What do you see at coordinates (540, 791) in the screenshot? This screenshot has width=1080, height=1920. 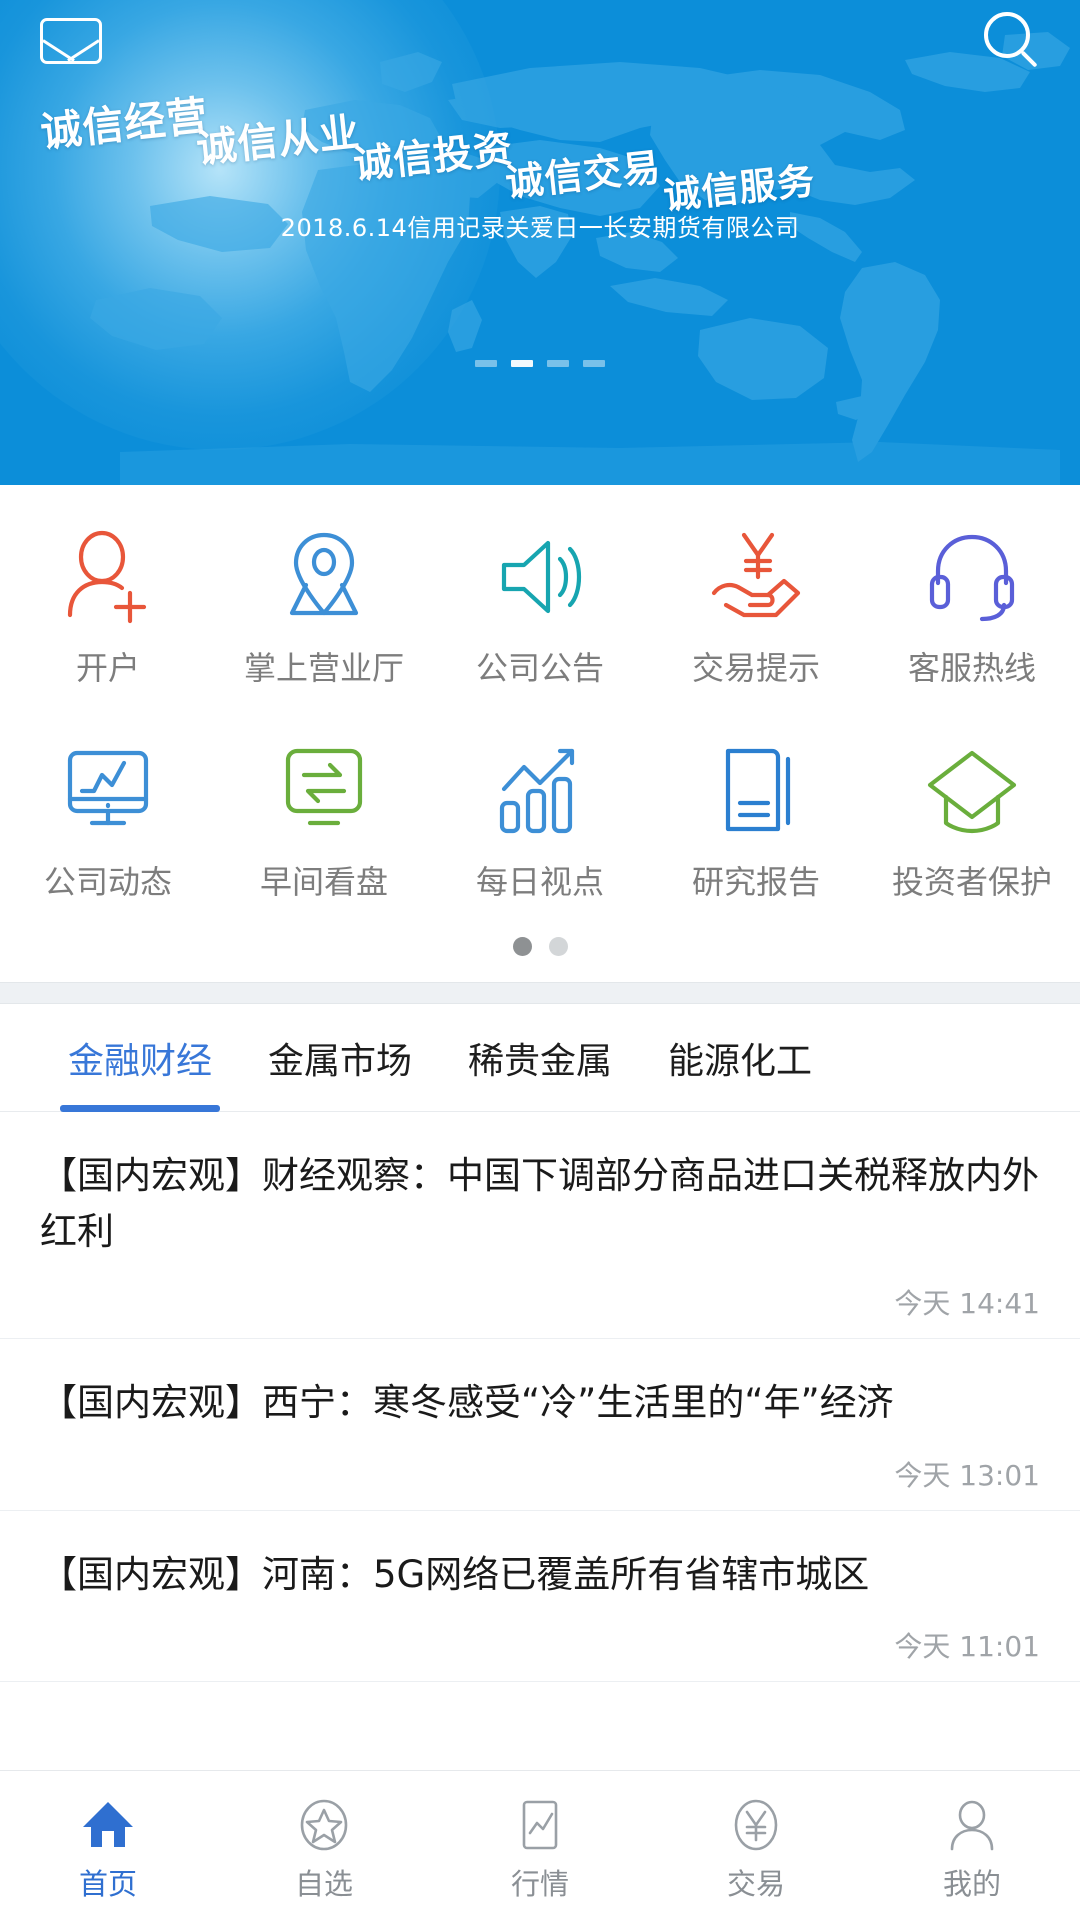 I see `bar-growth-icon` at bounding box center [540, 791].